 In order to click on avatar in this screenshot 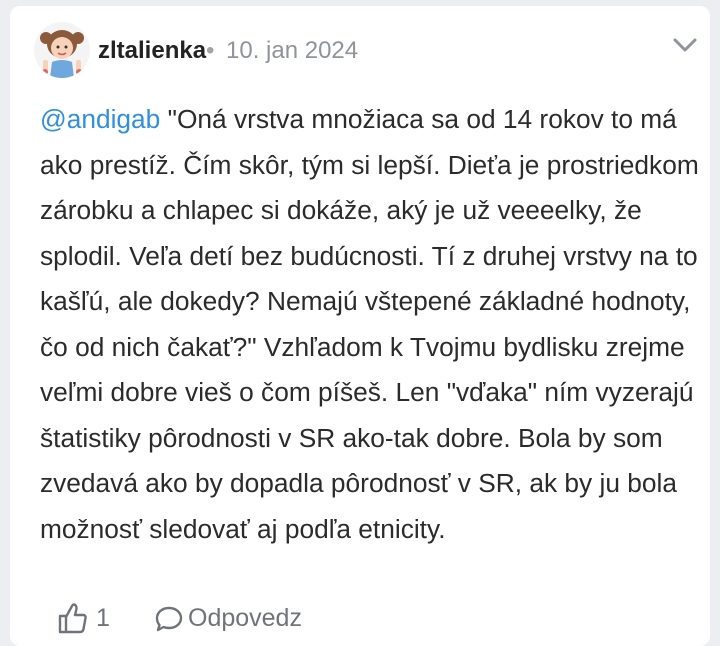, I will do `click(62, 50)`.